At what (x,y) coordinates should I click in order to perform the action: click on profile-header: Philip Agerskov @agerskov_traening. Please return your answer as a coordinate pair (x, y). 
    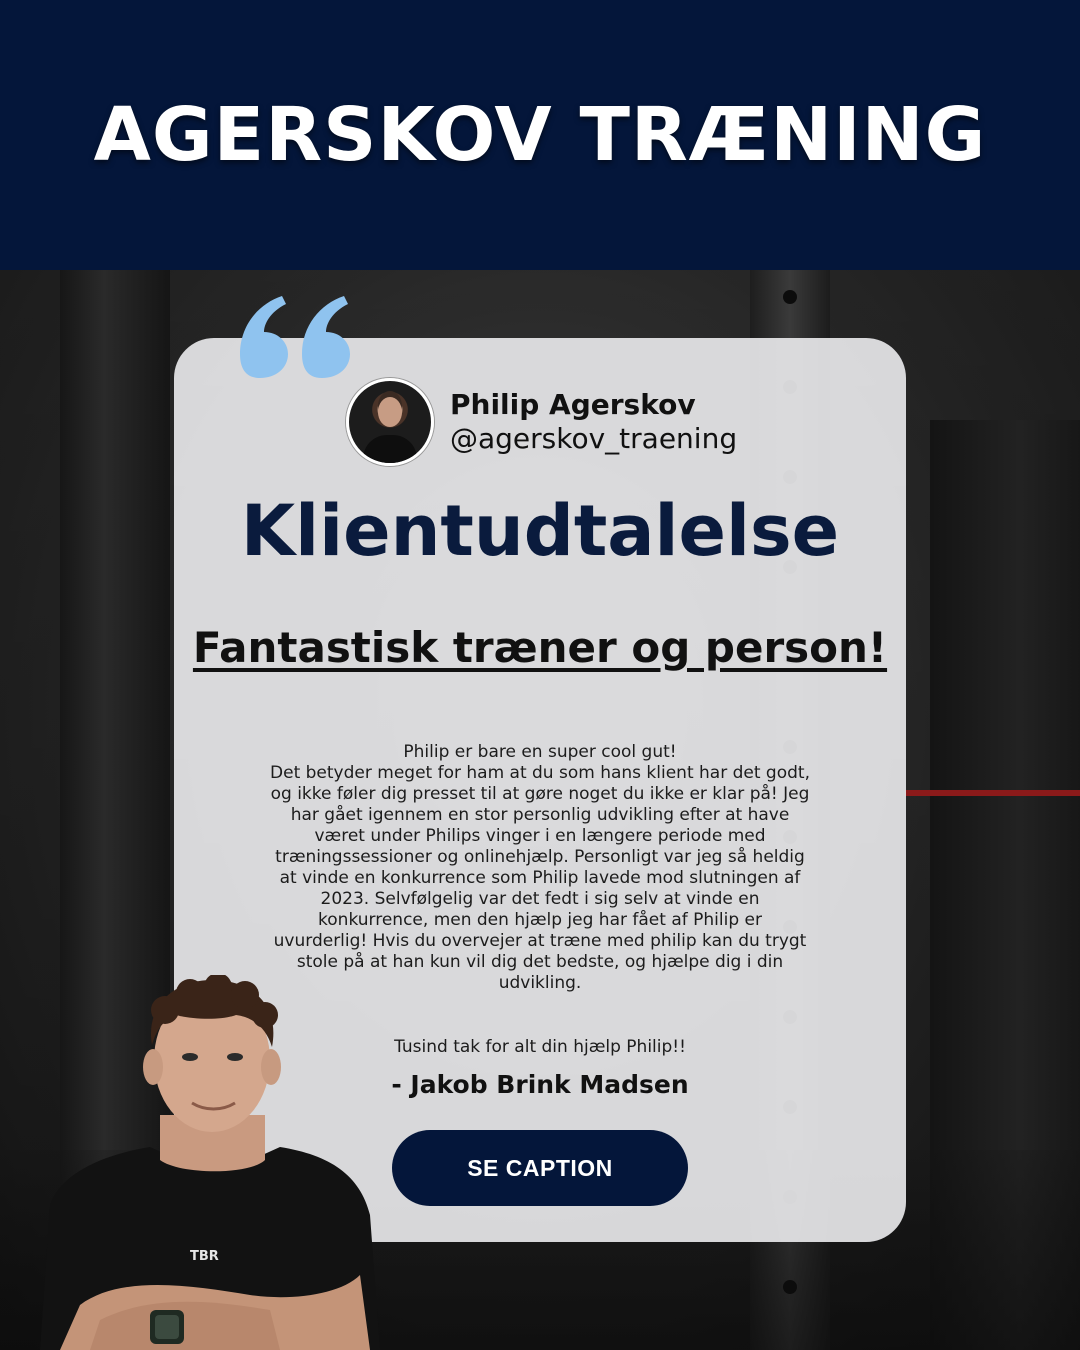
    Looking at the image, I should click on (541, 422).